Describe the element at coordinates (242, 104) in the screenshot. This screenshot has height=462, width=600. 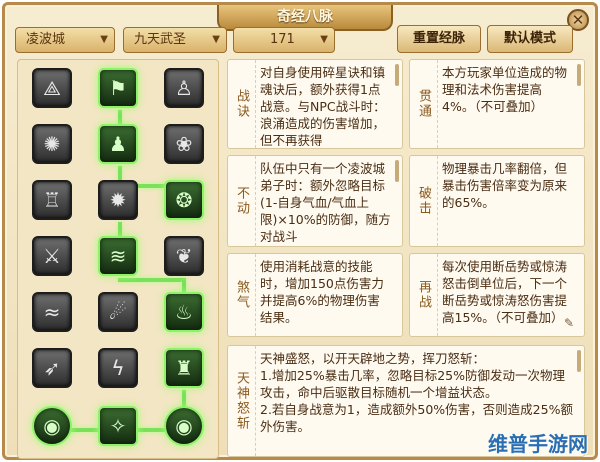
I see `talent-name: 战诀` at that location.